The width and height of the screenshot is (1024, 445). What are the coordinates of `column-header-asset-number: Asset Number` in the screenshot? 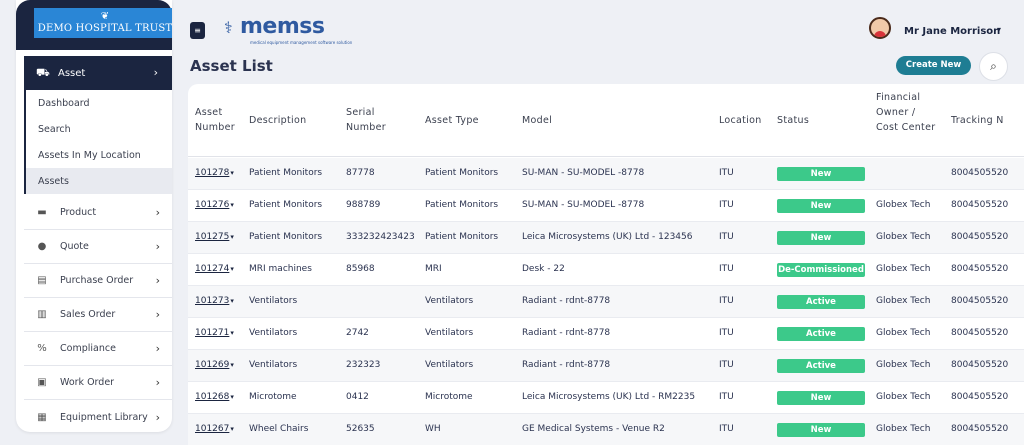 It's located at (220, 120).